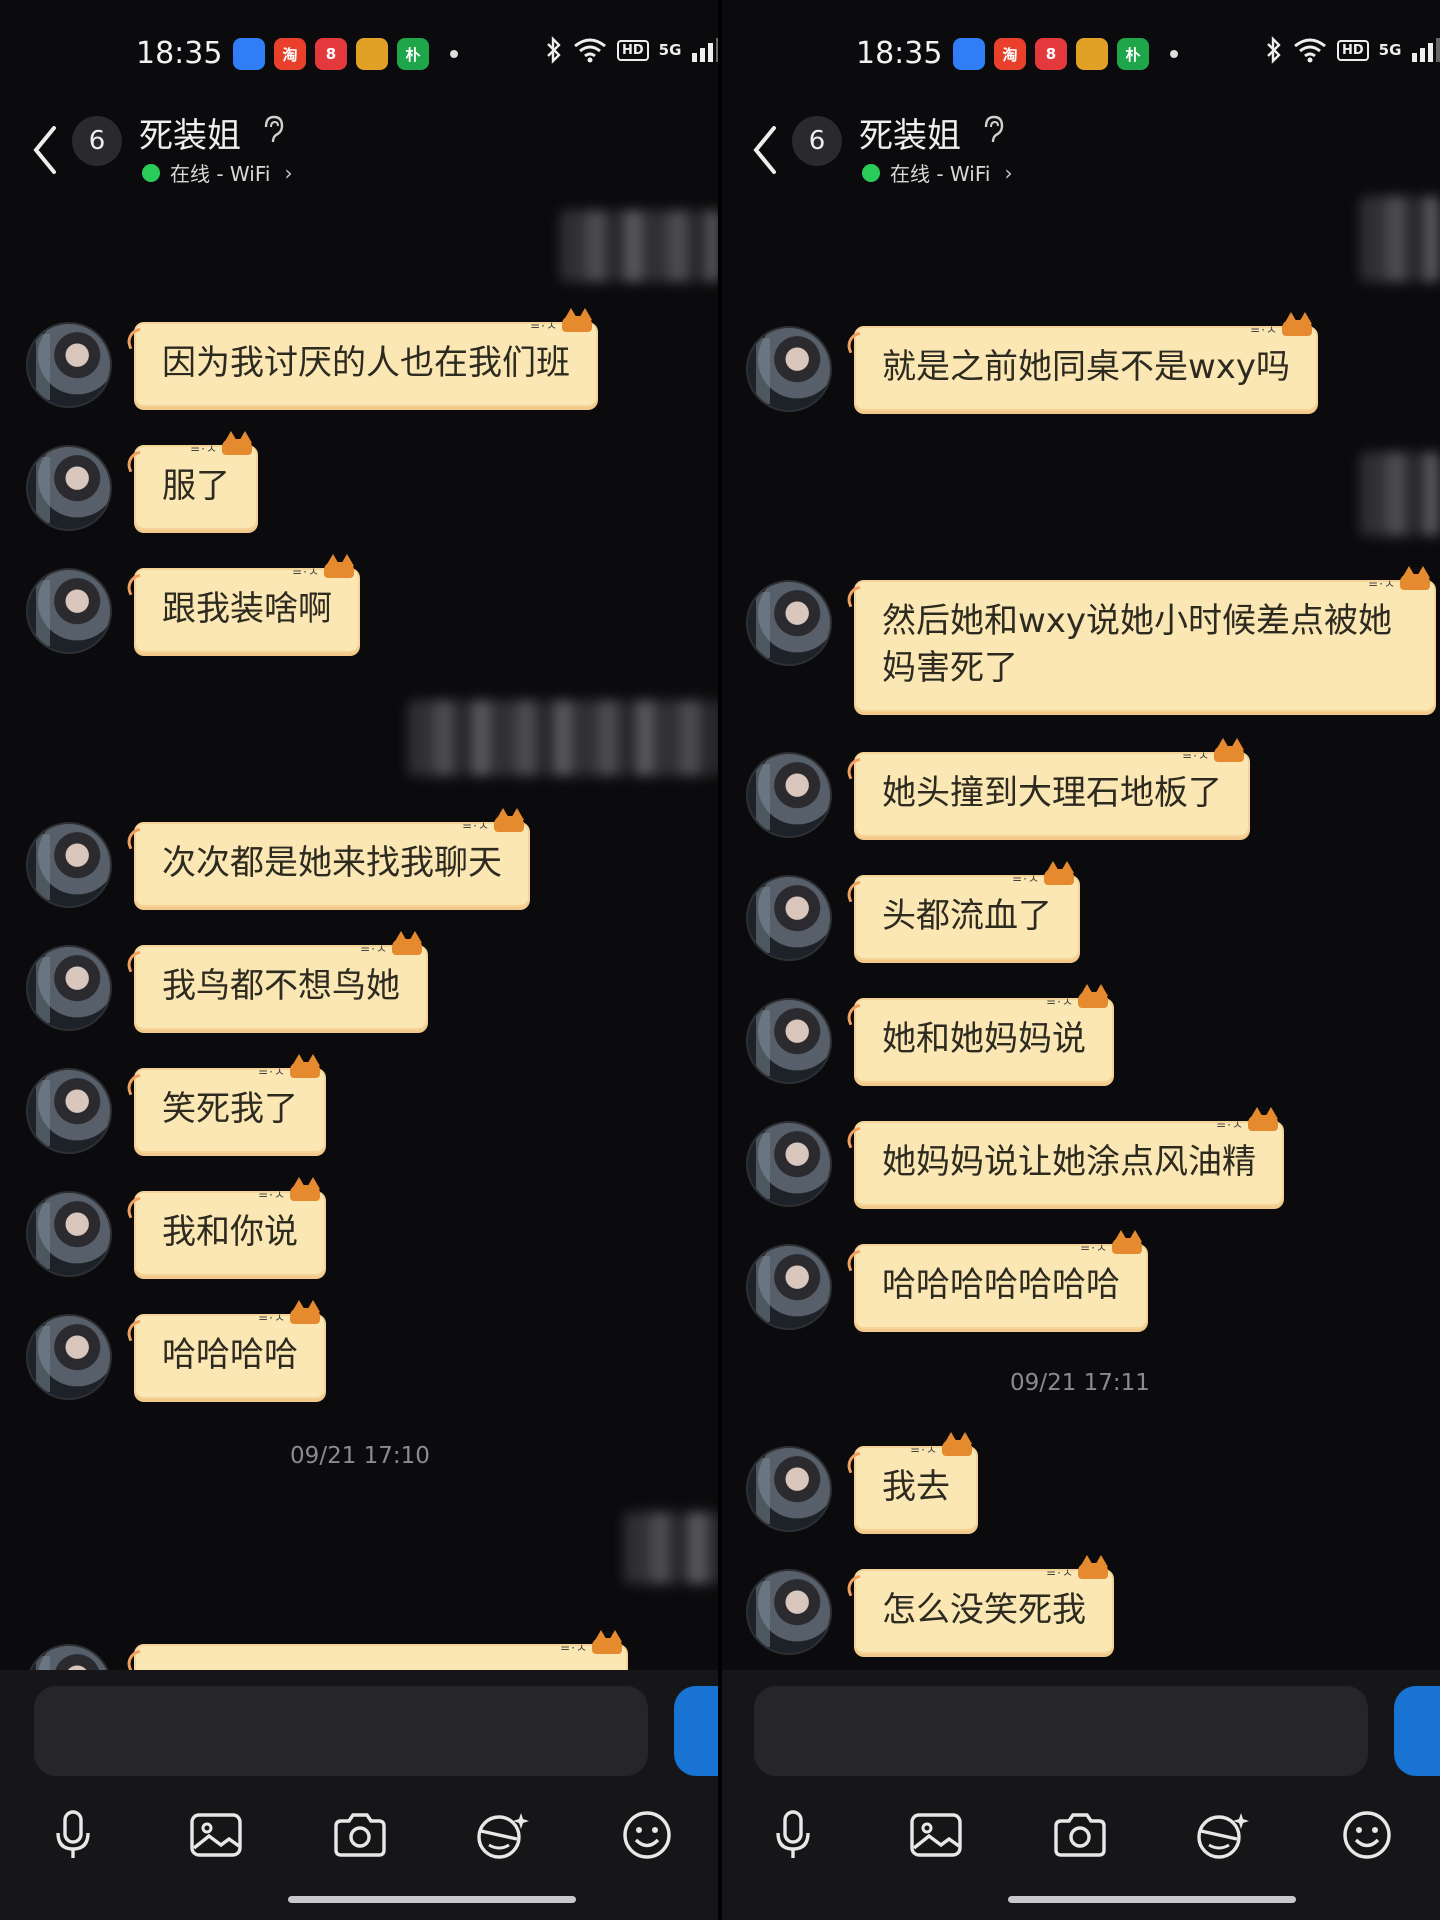 The height and width of the screenshot is (1920, 1440). I want to click on message-bubble: =·ㅅ 头都流血了, so click(967, 910).